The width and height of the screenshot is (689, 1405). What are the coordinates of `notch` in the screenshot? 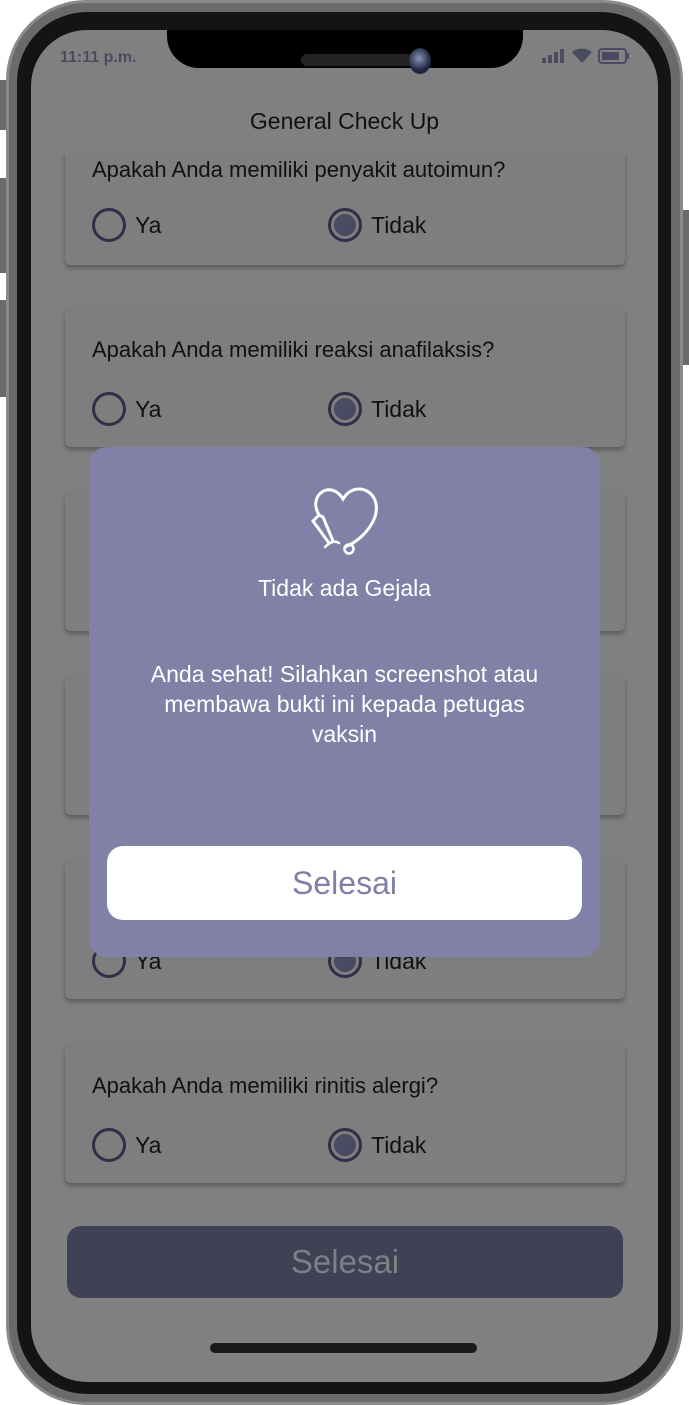 It's located at (345, 52).